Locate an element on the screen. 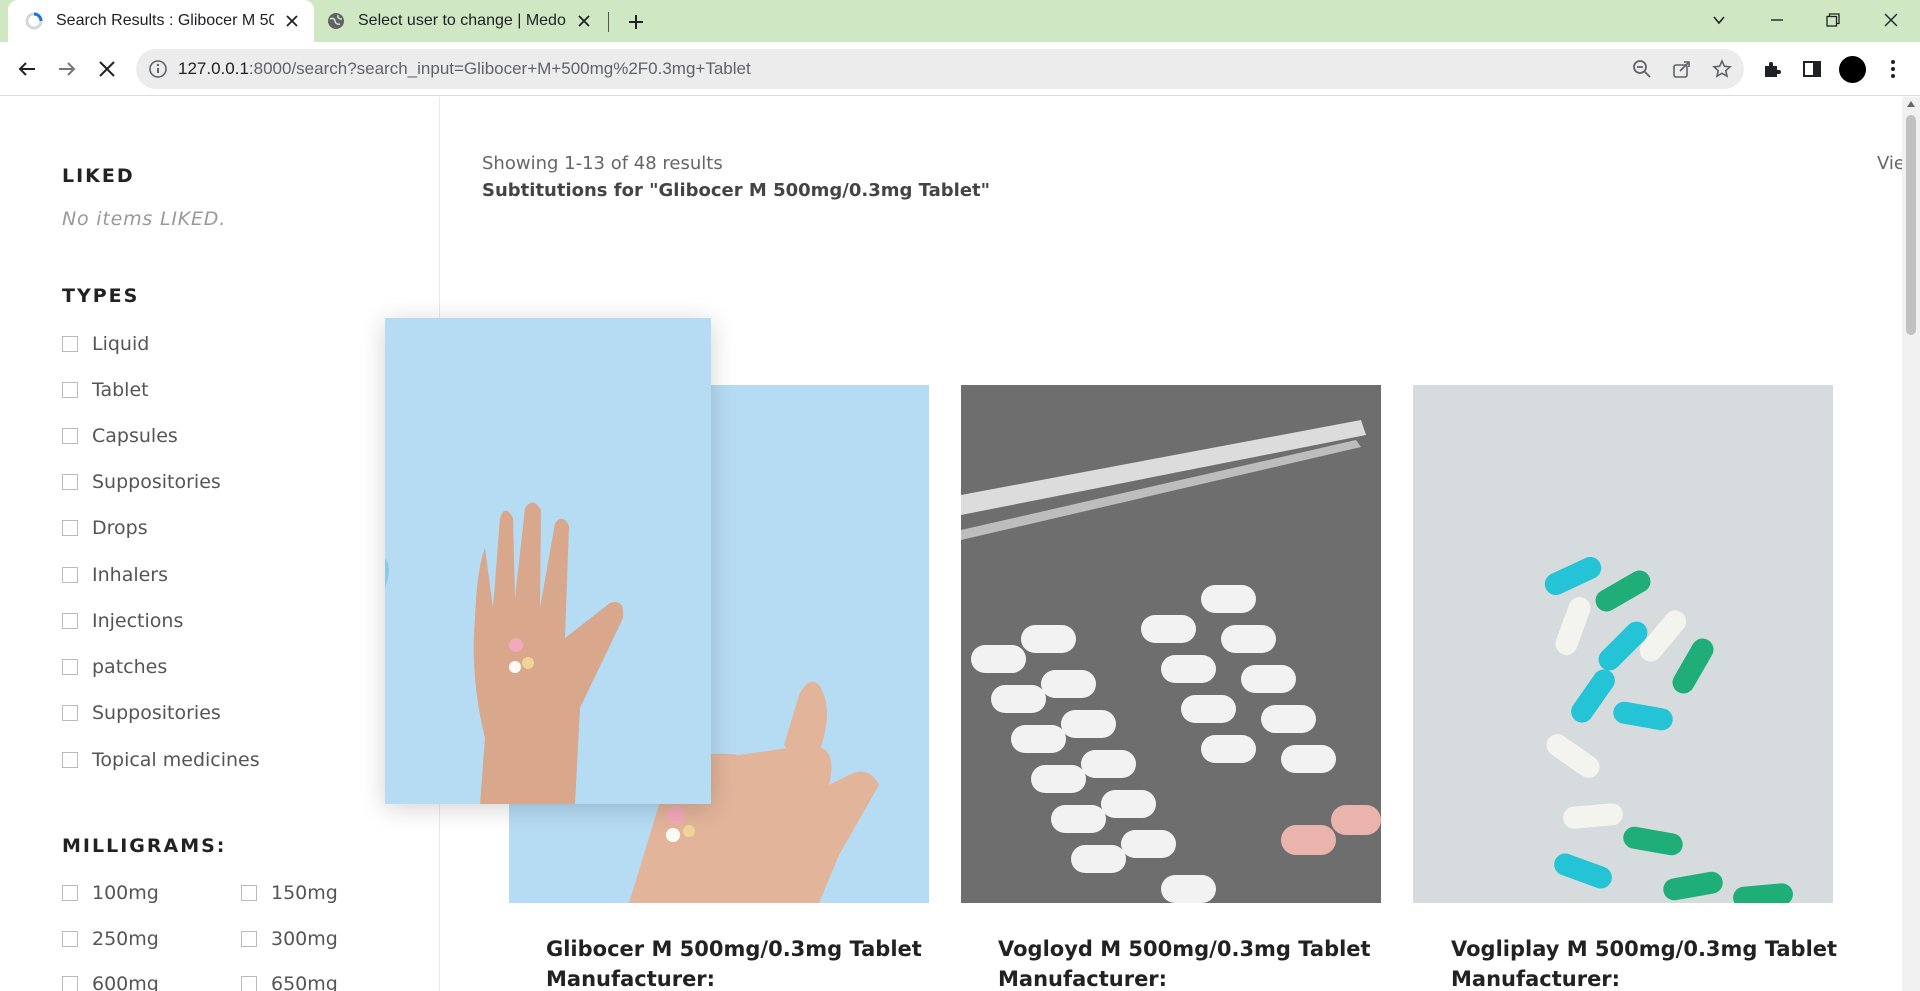 The width and height of the screenshot is (1920, 991). profile-avatar is located at coordinates (1852, 69).